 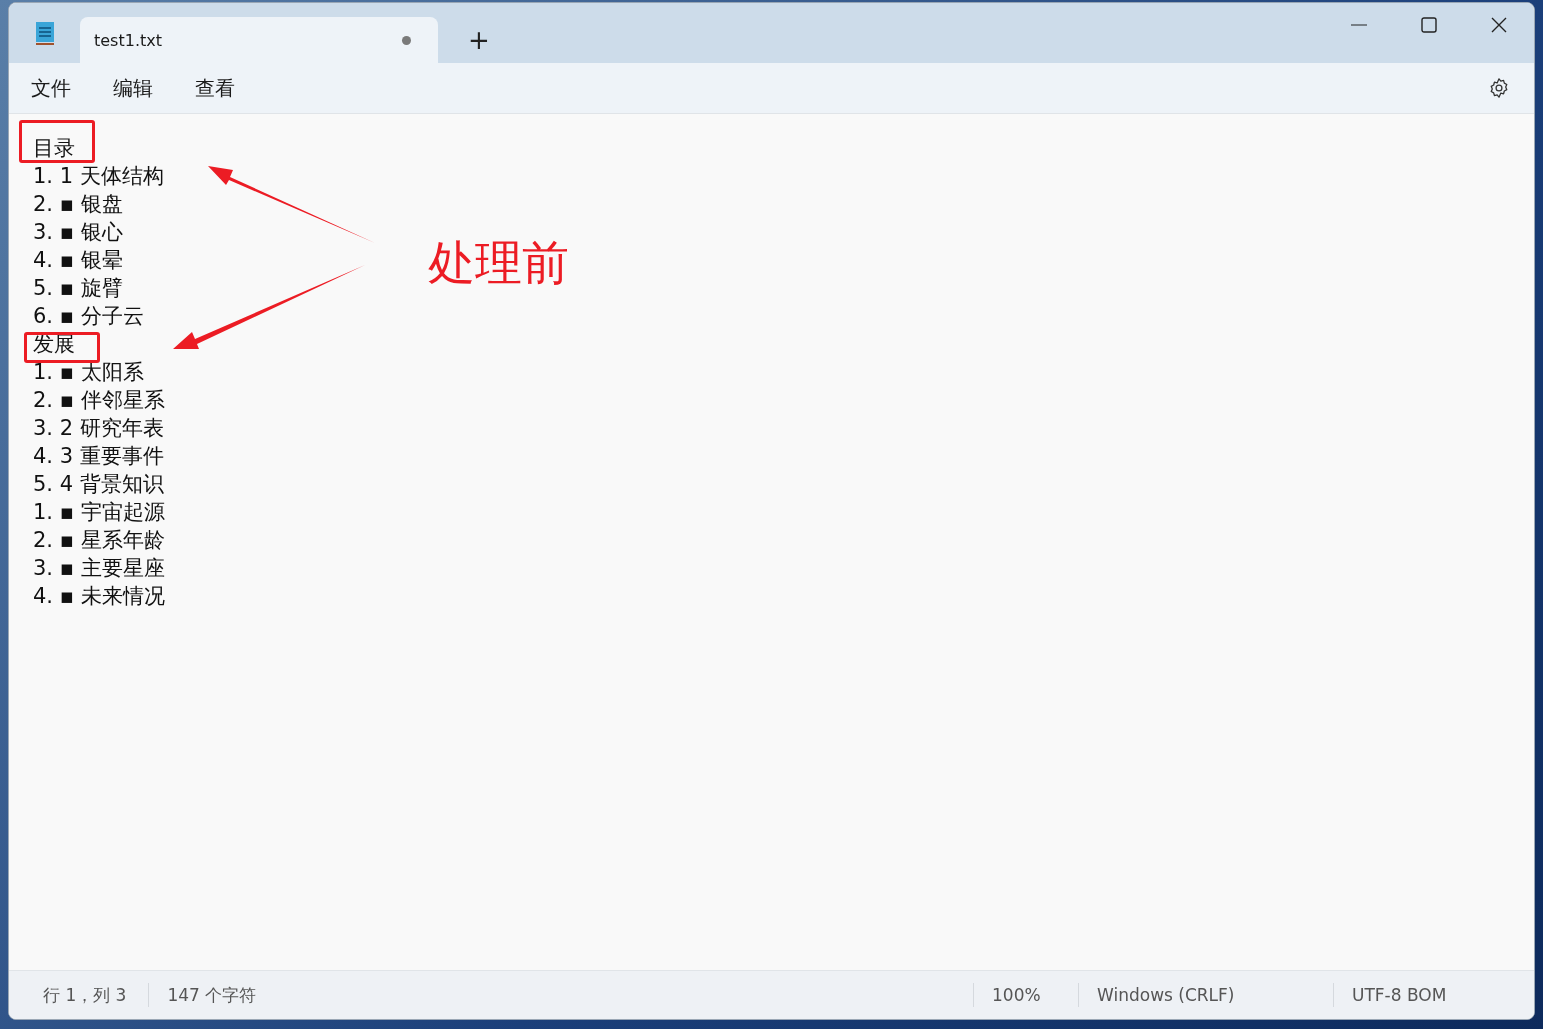 I want to click on text-line: 5. ▪ 旋臂, so click(x=78, y=288).